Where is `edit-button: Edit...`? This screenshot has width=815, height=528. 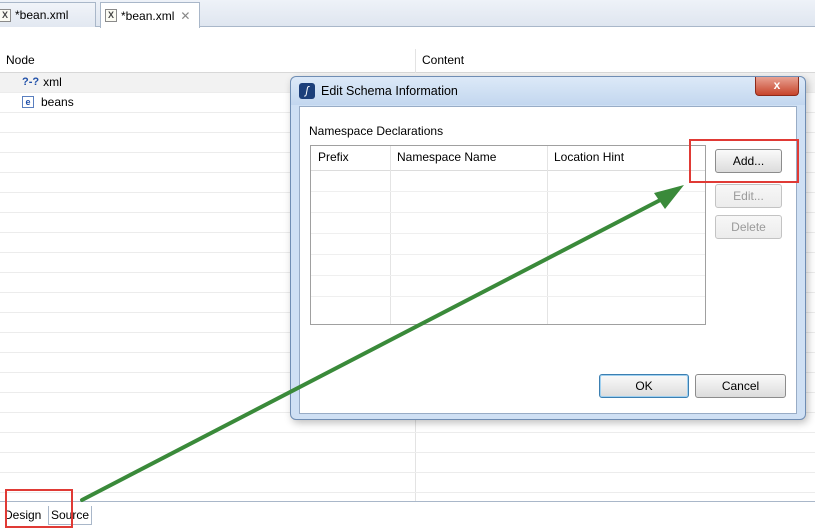 edit-button: Edit... is located at coordinates (748, 196).